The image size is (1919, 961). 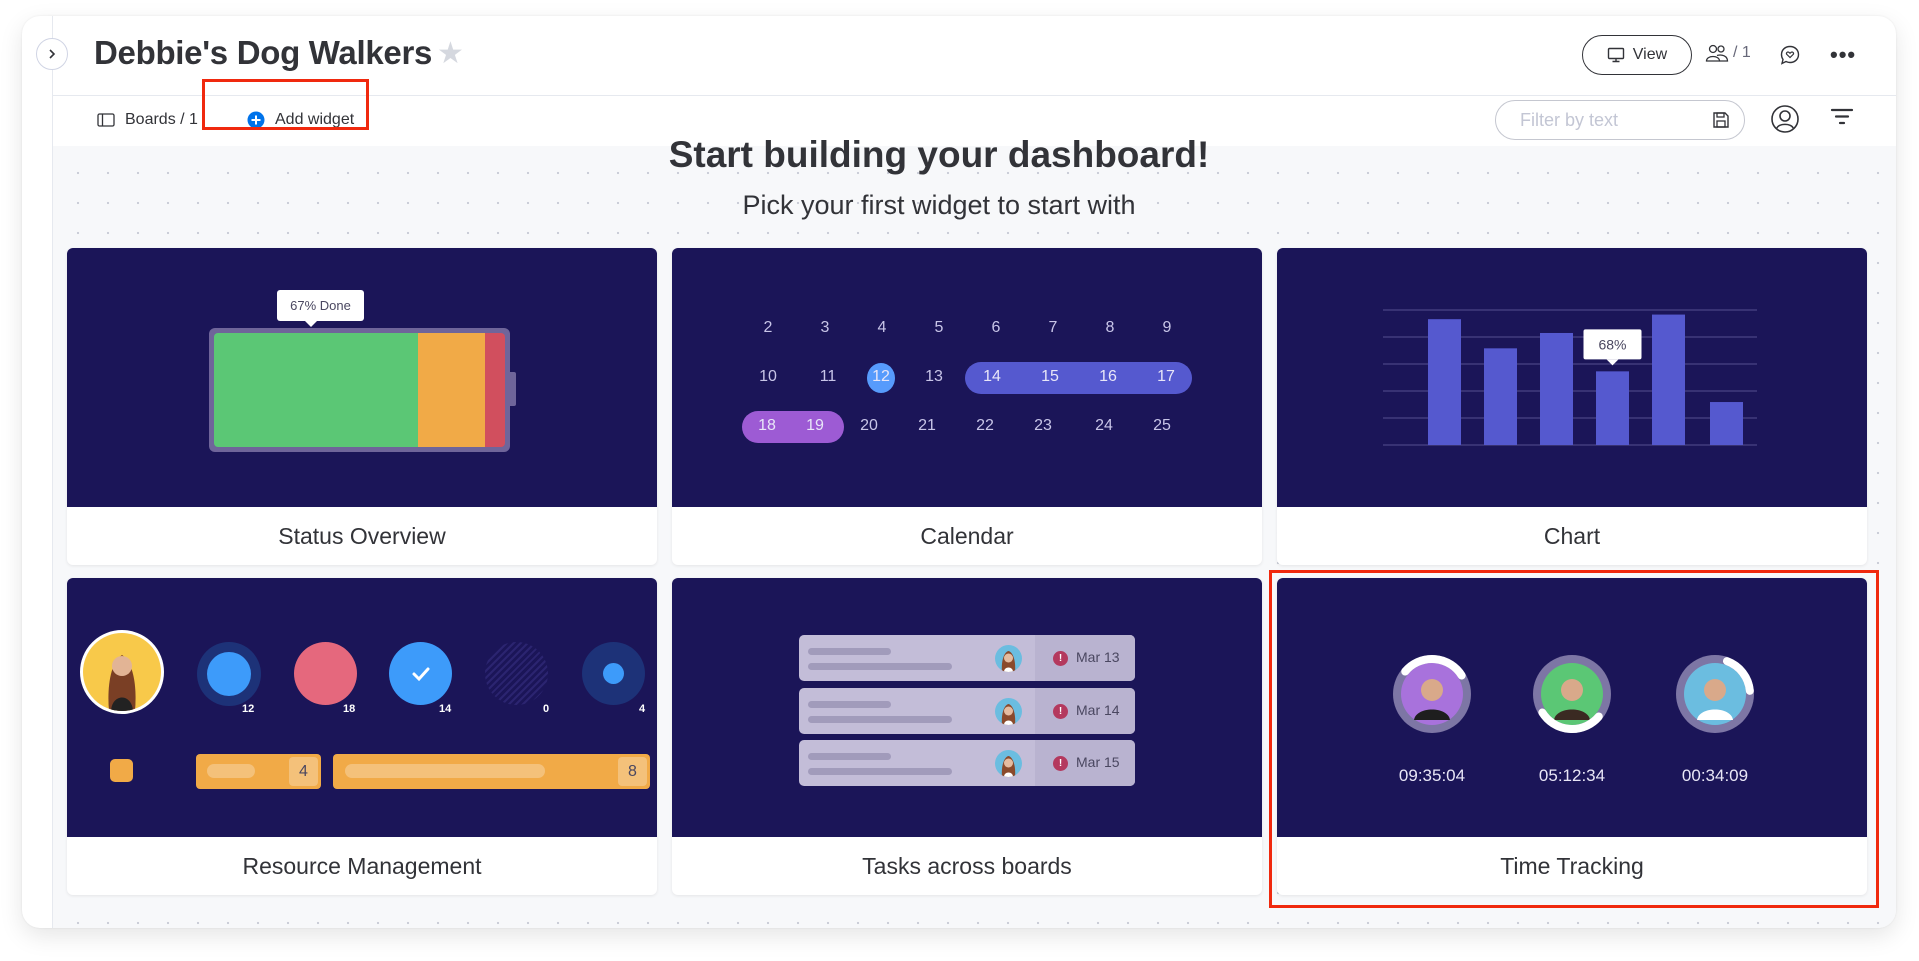 I want to click on heart-chat-icon, so click(x=1790, y=55).